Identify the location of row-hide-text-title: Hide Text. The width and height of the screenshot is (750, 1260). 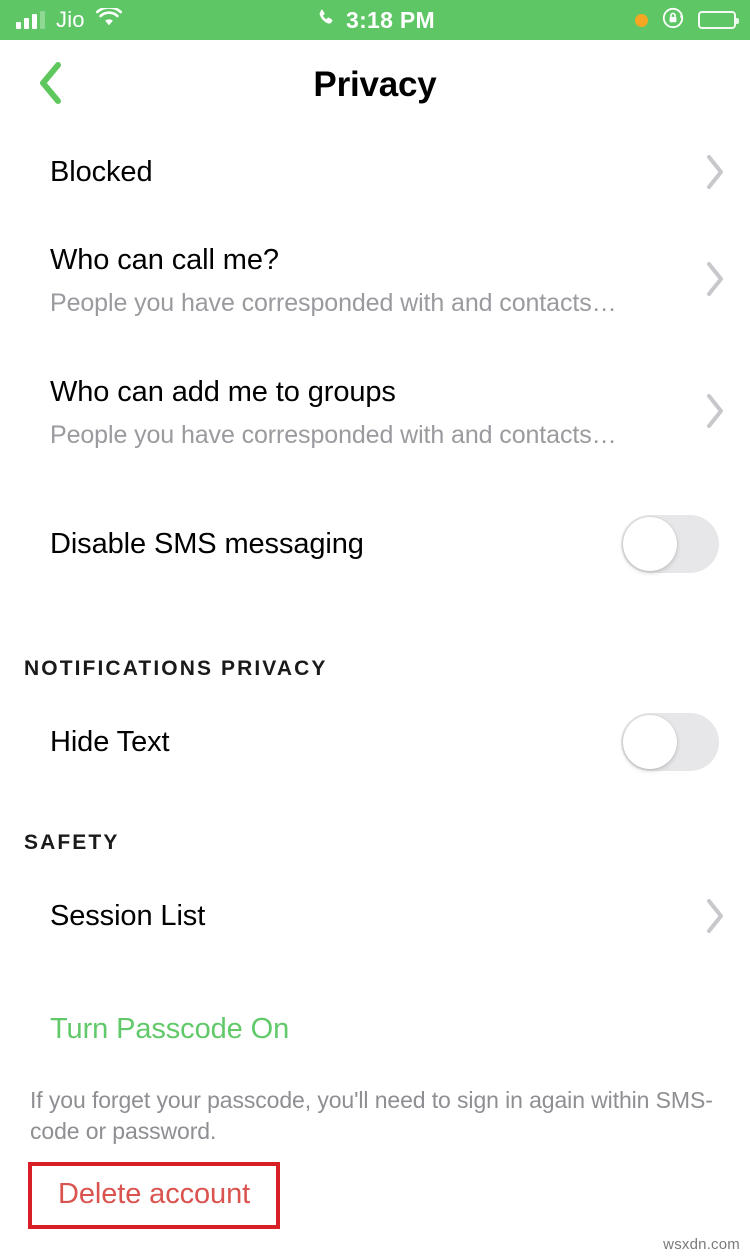
(110, 741).